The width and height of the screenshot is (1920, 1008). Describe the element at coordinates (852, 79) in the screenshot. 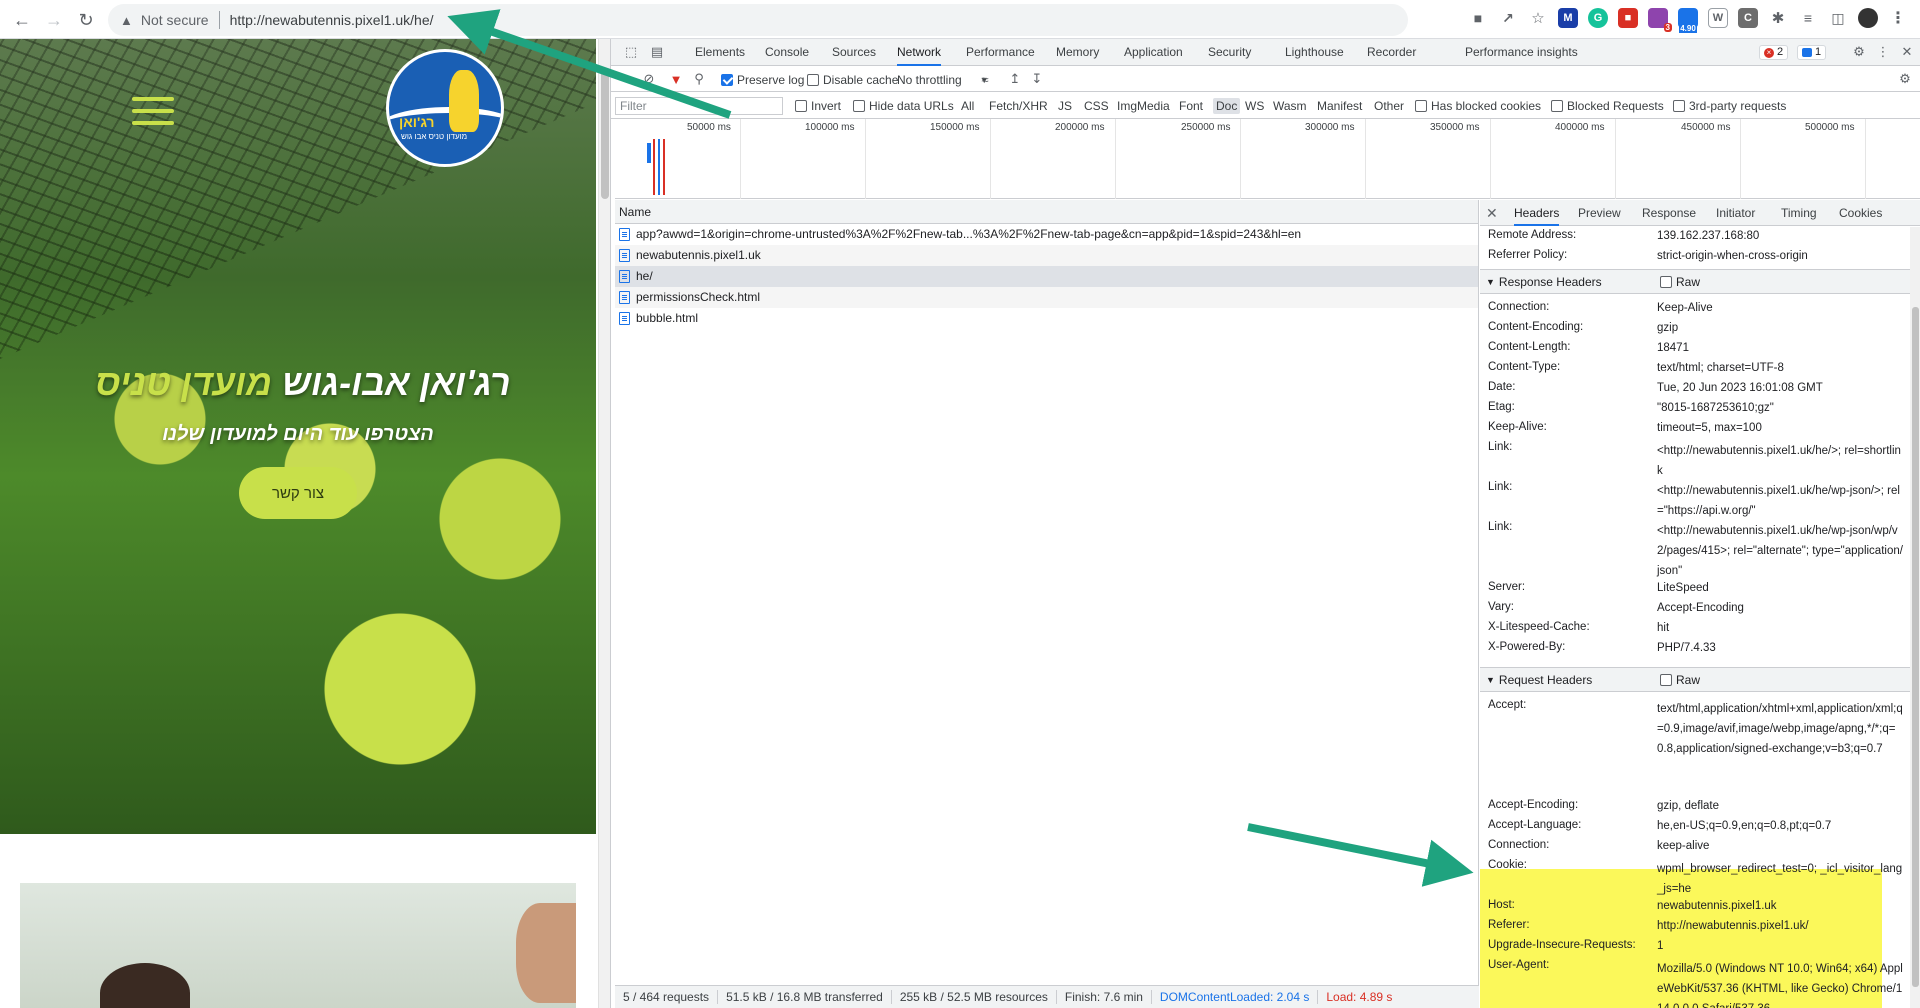

I see `disable-cache-checkbox: Disable cache` at that location.